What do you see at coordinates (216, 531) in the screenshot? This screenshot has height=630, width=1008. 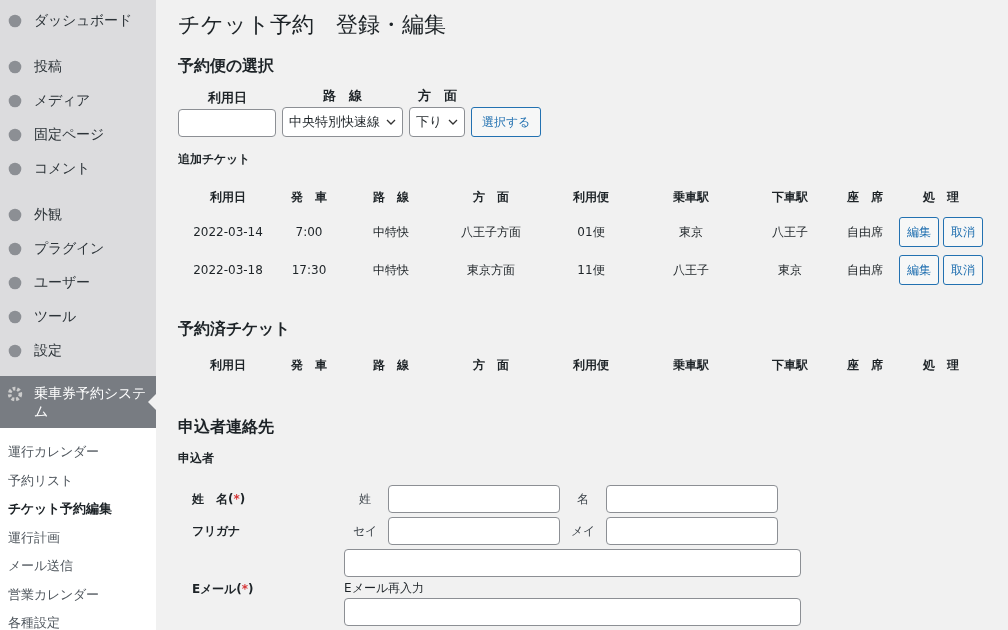 I see `field-label: フリガナ` at bounding box center [216, 531].